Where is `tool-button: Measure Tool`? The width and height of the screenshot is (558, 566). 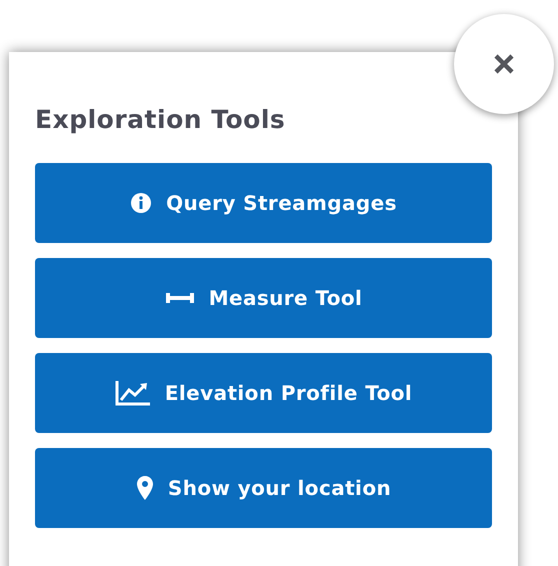 tool-button: Measure Tool is located at coordinates (263, 298).